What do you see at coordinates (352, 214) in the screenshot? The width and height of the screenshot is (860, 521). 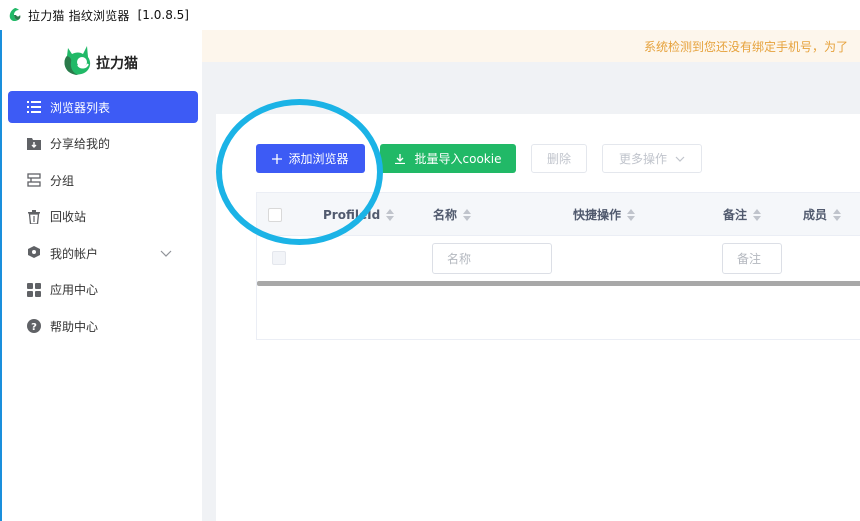 I see `column-label: ProfileId` at bounding box center [352, 214].